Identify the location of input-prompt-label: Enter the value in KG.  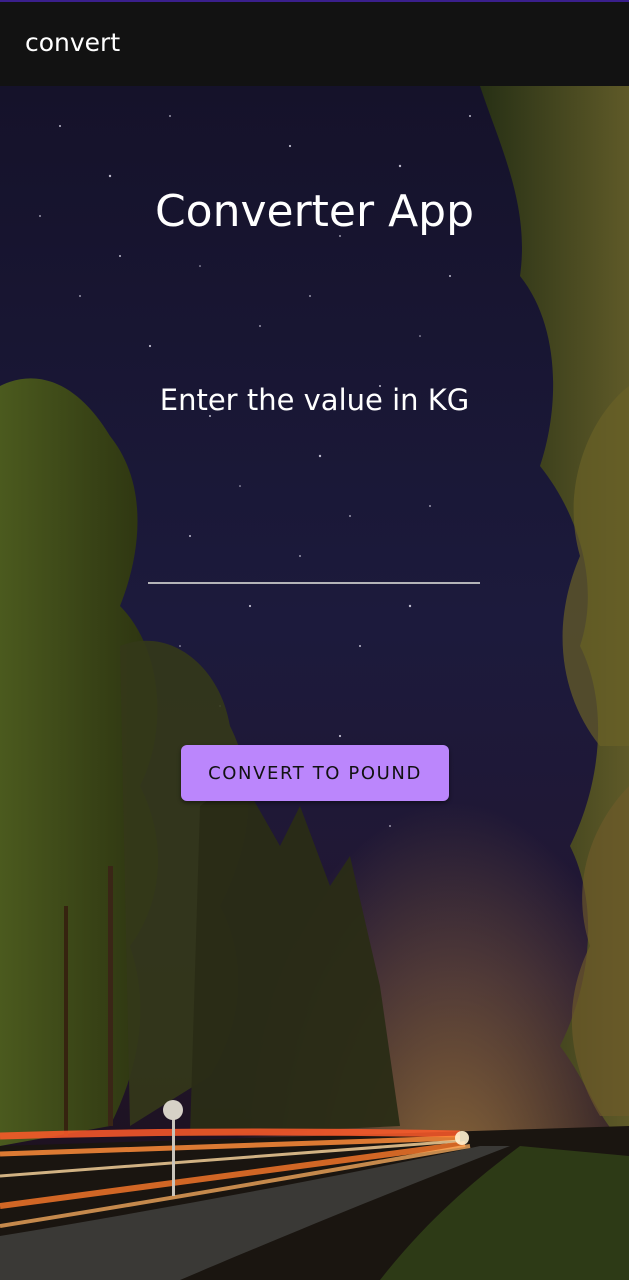
(314, 400).